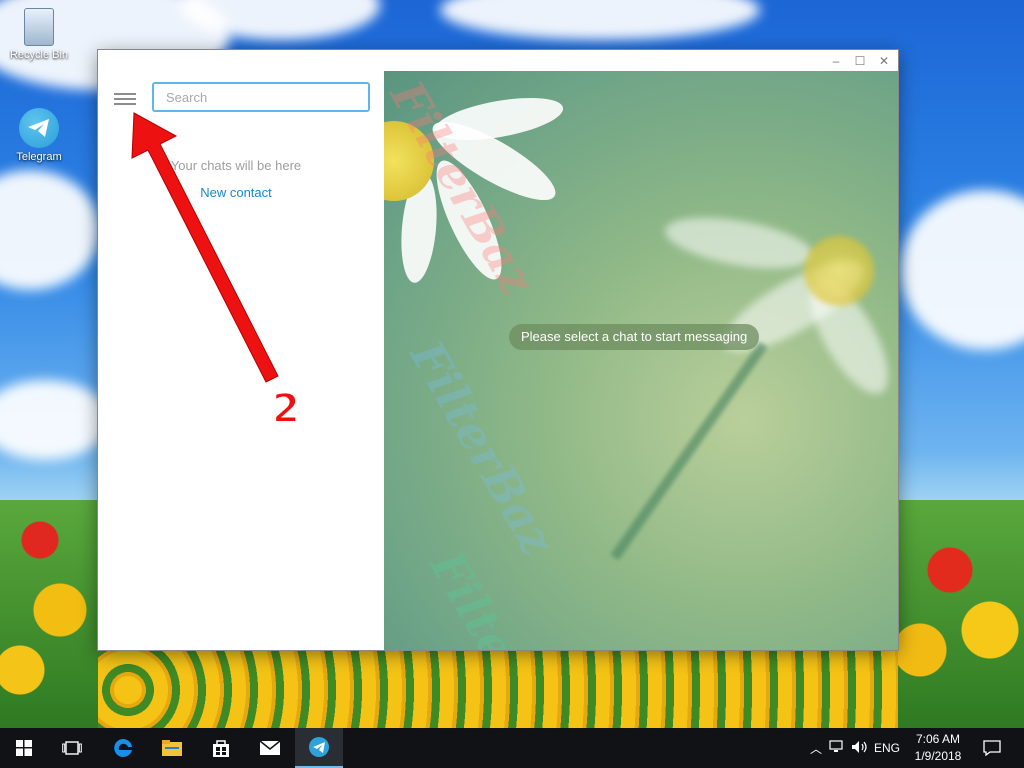 Image resolution: width=1024 pixels, height=768 pixels. I want to click on flower-stem, so click(689, 451).